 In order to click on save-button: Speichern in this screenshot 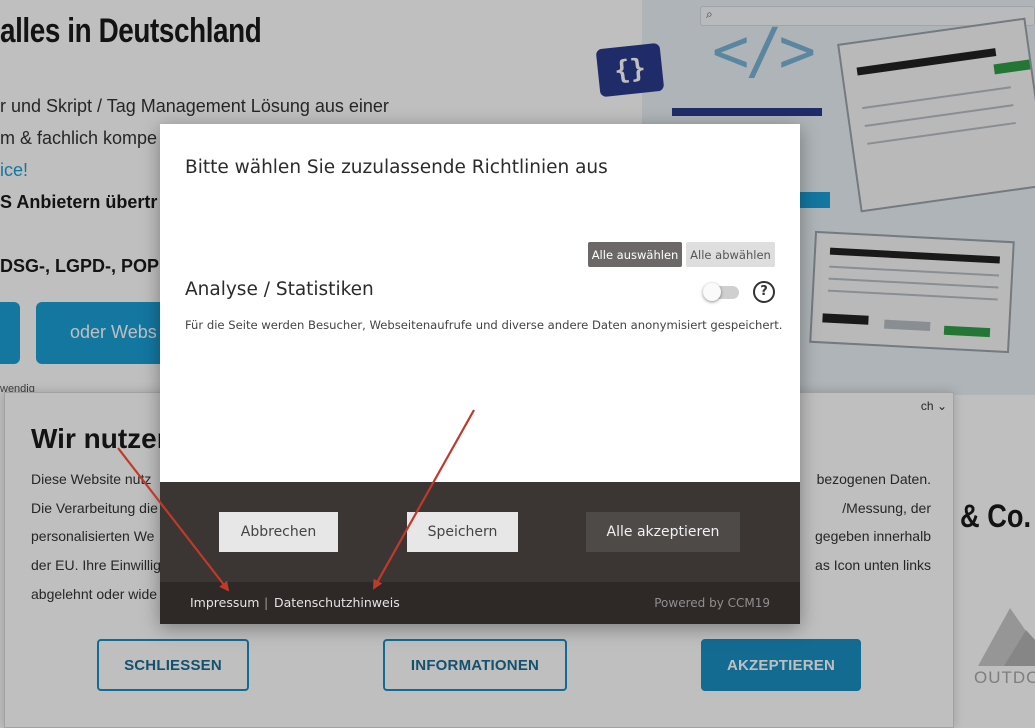, I will do `click(462, 532)`.